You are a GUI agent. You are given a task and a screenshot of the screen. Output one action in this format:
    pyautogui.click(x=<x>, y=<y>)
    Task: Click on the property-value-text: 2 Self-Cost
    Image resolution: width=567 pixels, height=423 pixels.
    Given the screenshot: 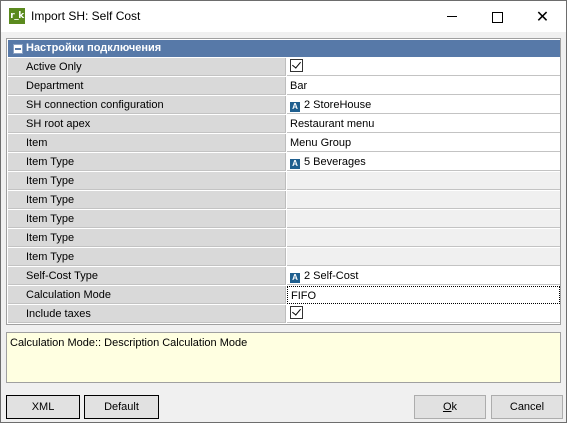 What is the action you would take?
    pyautogui.click(x=331, y=276)
    